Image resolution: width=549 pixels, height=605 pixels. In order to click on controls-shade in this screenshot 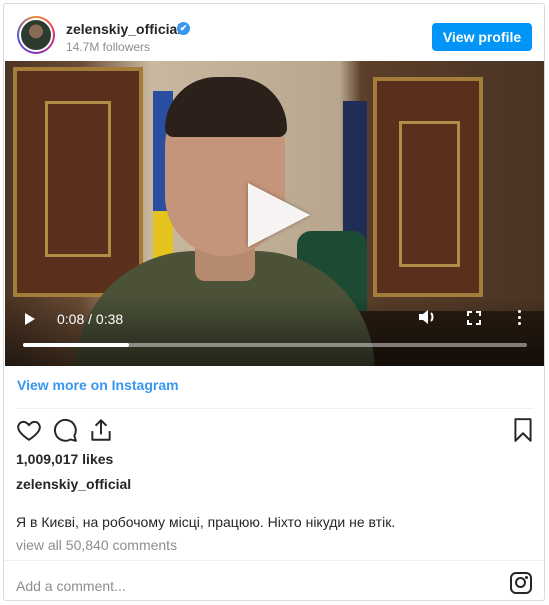, I will do `click(274, 331)`.